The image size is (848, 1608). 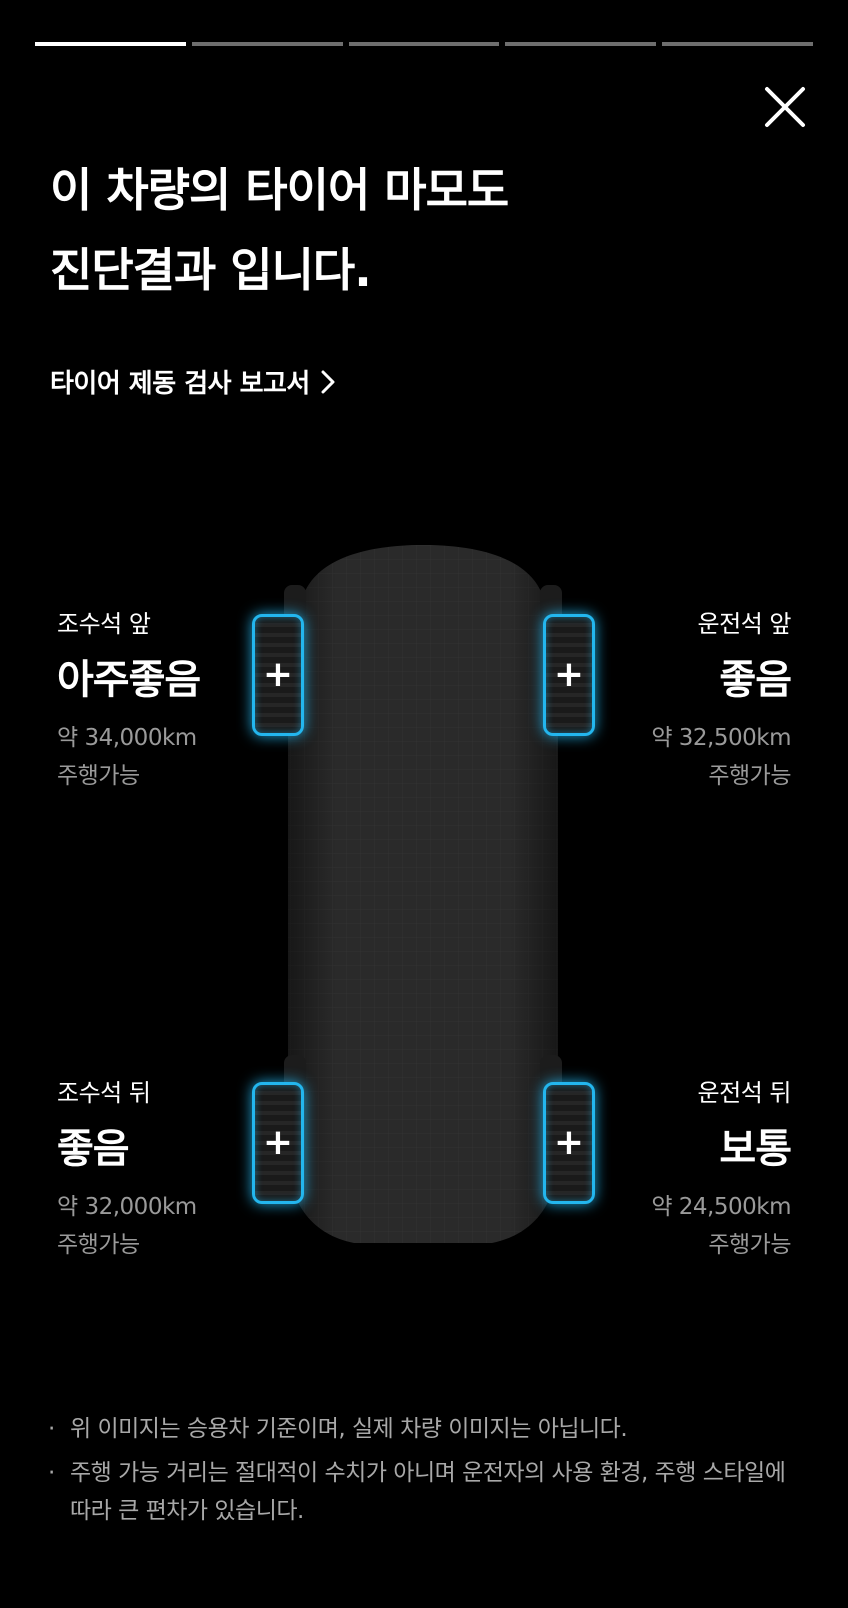 What do you see at coordinates (279, 190) in the screenshot?
I see `page-title-line1: 이 차량의 타이어 마모도` at bounding box center [279, 190].